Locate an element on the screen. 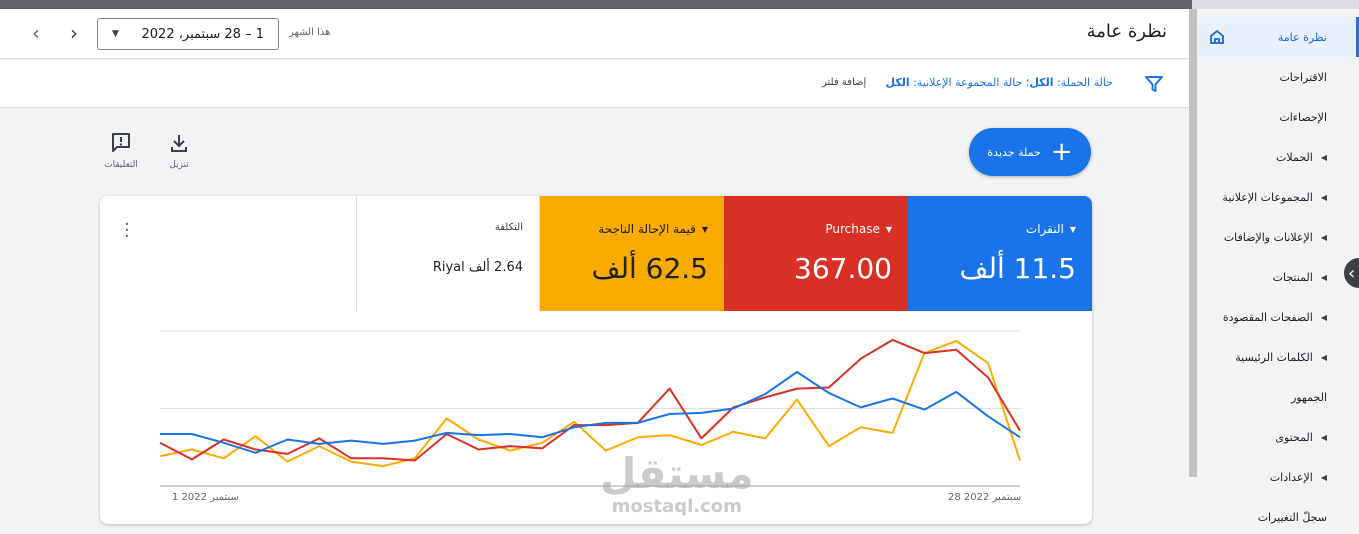  sidebar-item: الكلمات الرئيسية ◀ is located at coordinates (1279, 357).